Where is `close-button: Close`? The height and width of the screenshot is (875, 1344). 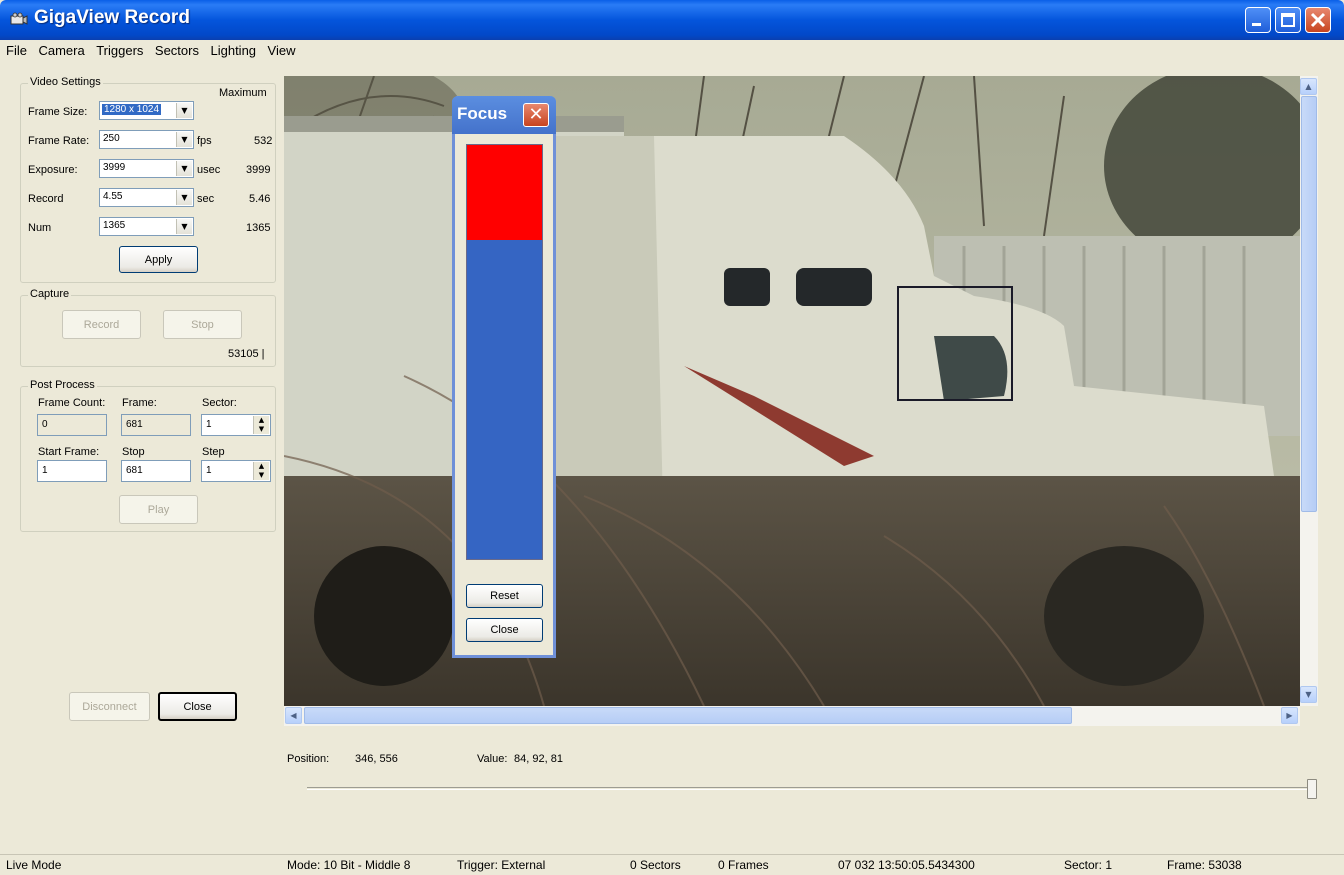 close-button: Close is located at coordinates (197, 706).